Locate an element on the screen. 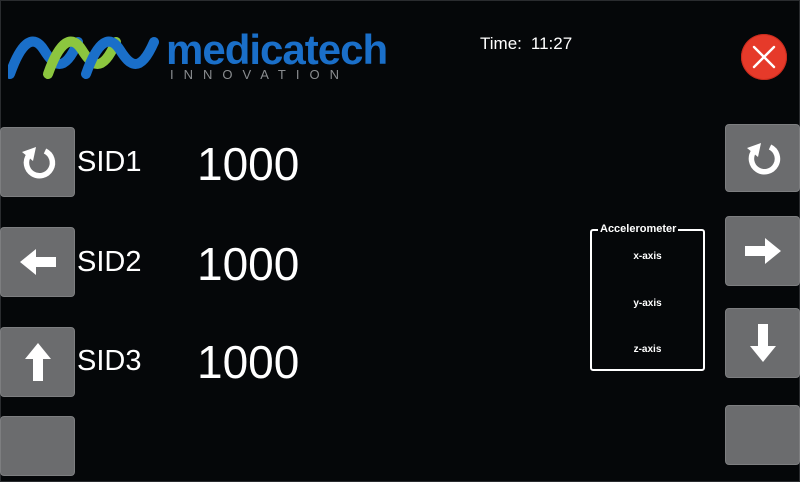 This screenshot has width=800, height=482. time-value: 11:27 is located at coordinates (551, 43).